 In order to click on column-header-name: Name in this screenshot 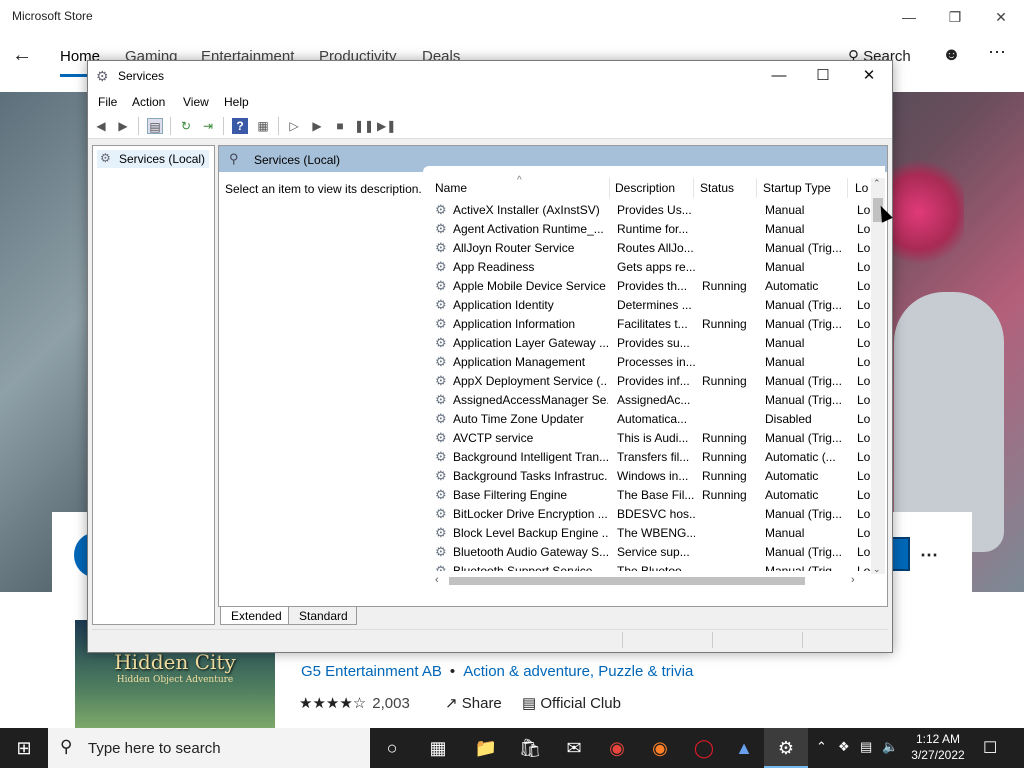, I will do `click(451, 188)`.